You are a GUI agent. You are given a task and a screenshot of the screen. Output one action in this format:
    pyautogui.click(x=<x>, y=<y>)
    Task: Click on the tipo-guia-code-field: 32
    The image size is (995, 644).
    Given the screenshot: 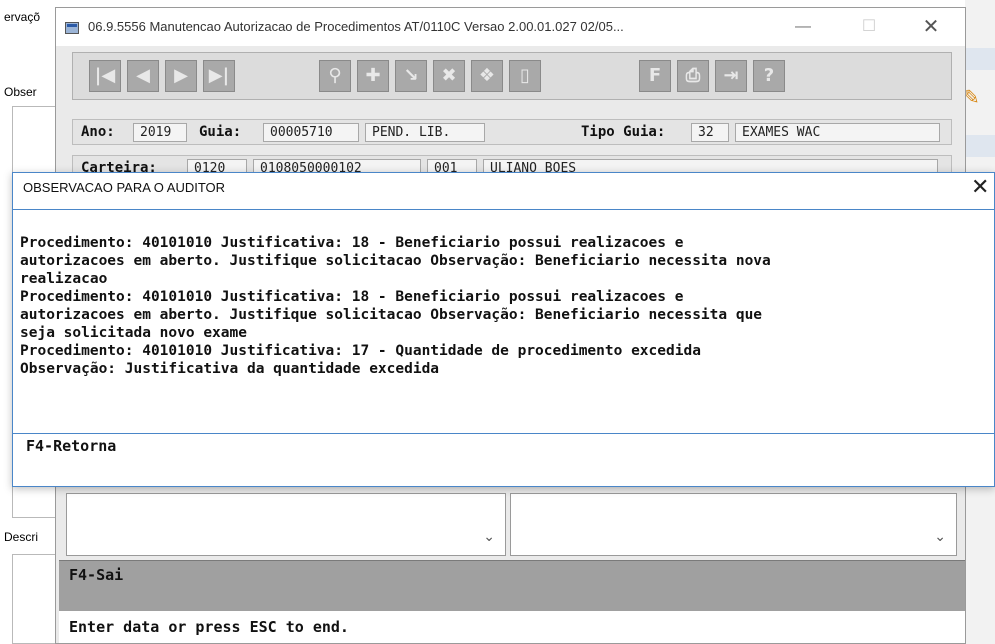 What is the action you would take?
    pyautogui.click(x=710, y=132)
    